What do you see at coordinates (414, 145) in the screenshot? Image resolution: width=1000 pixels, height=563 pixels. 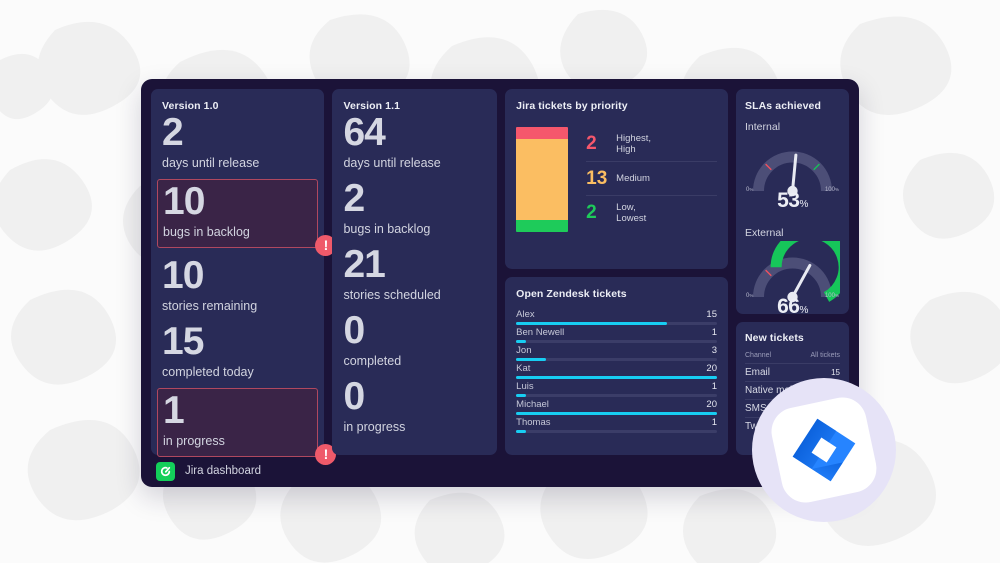 I see `metric-days-until-release: 64 days until release` at bounding box center [414, 145].